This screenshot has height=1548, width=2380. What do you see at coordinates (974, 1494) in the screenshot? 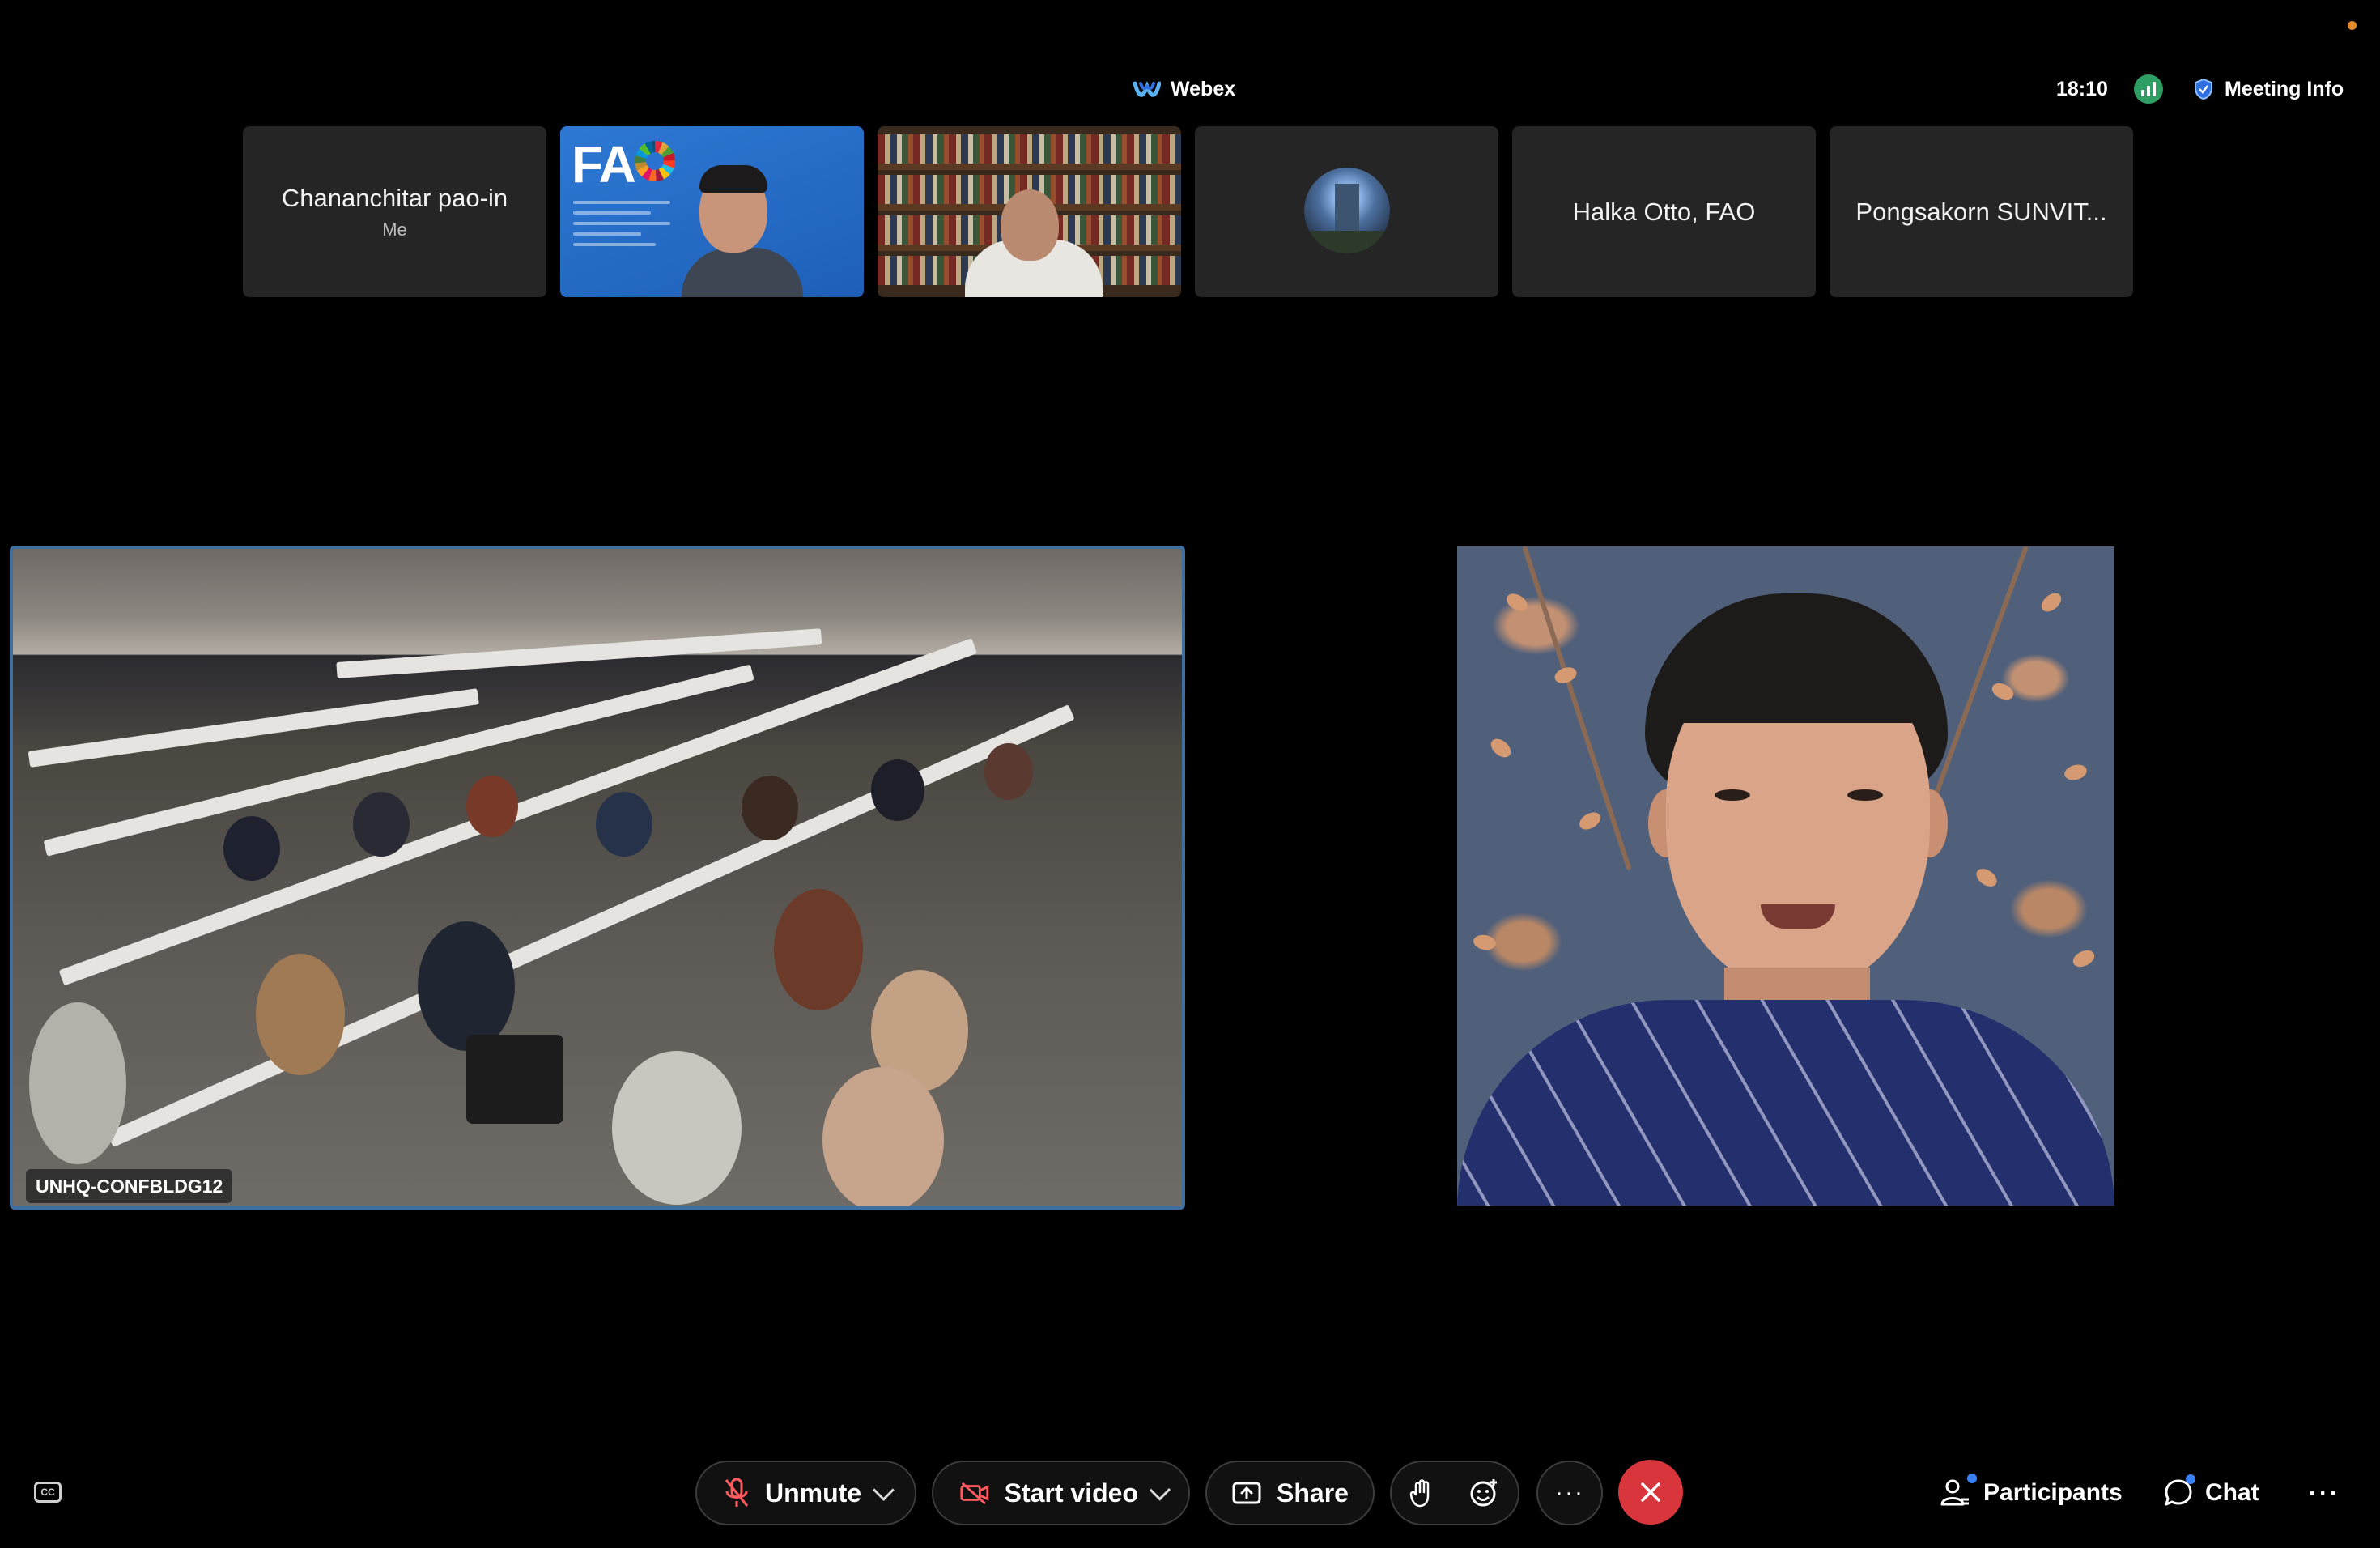
I see `video-off-icon` at bounding box center [974, 1494].